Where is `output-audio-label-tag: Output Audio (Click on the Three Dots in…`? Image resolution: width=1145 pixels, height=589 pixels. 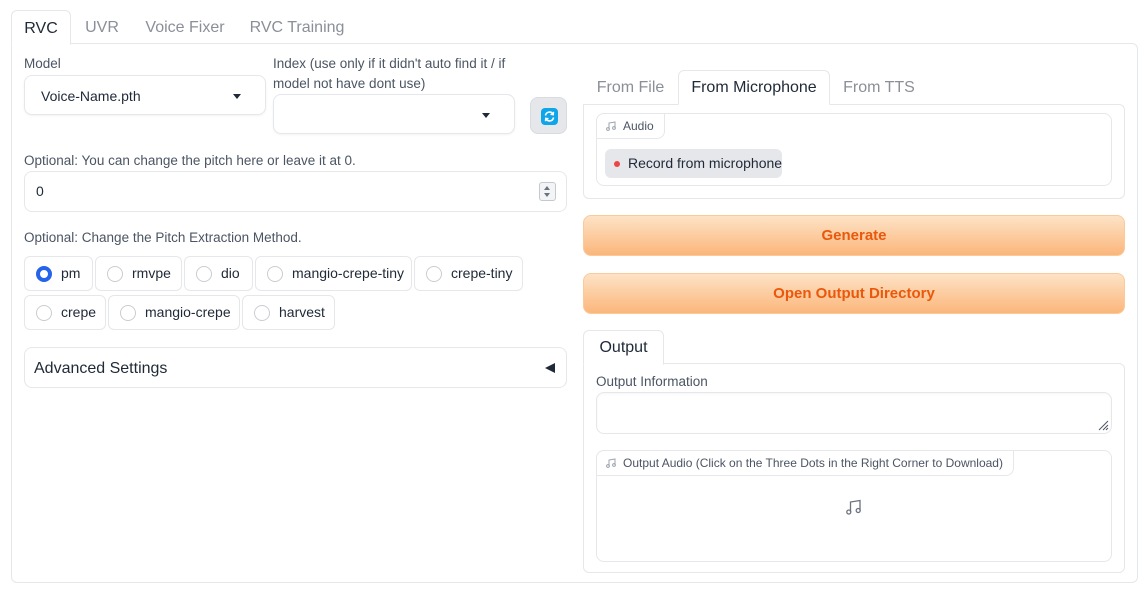
output-audio-label-tag: Output Audio (Click on the Three Dots in… is located at coordinates (805, 463).